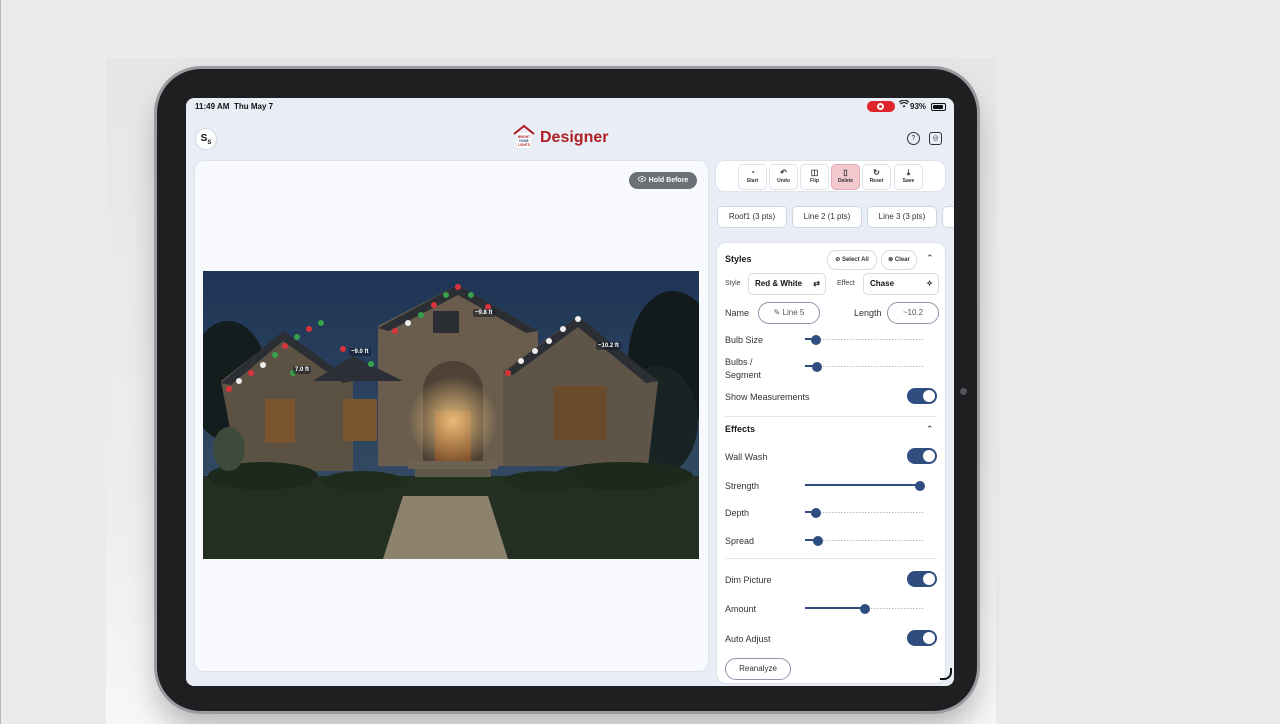  I want to click on undo-label: Undo, so click(783, 181).